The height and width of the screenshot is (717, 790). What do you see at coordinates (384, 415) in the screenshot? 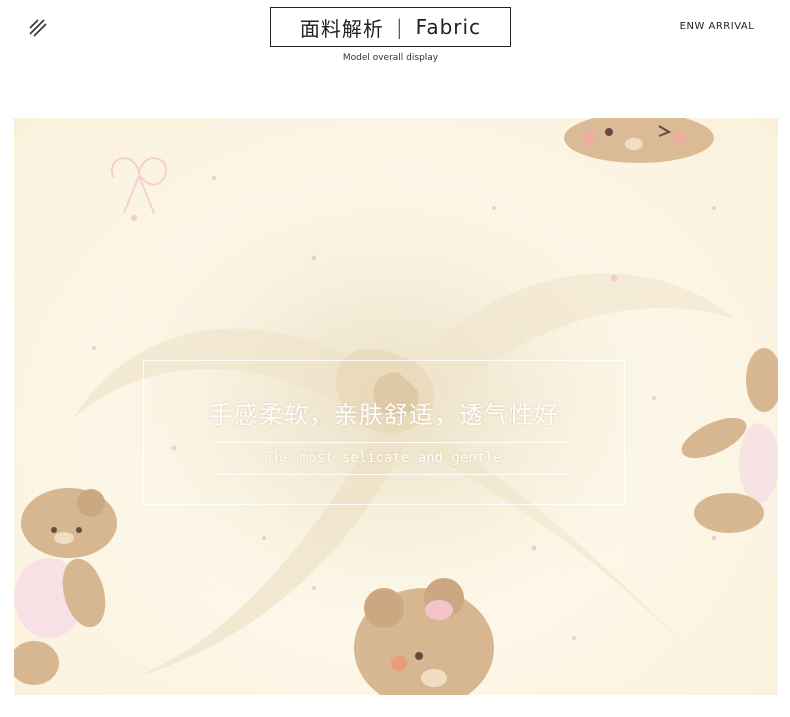
I see `banner-headline: 手感柔软，亲肤舒适，透气性好` at bounding box center [384, 415].